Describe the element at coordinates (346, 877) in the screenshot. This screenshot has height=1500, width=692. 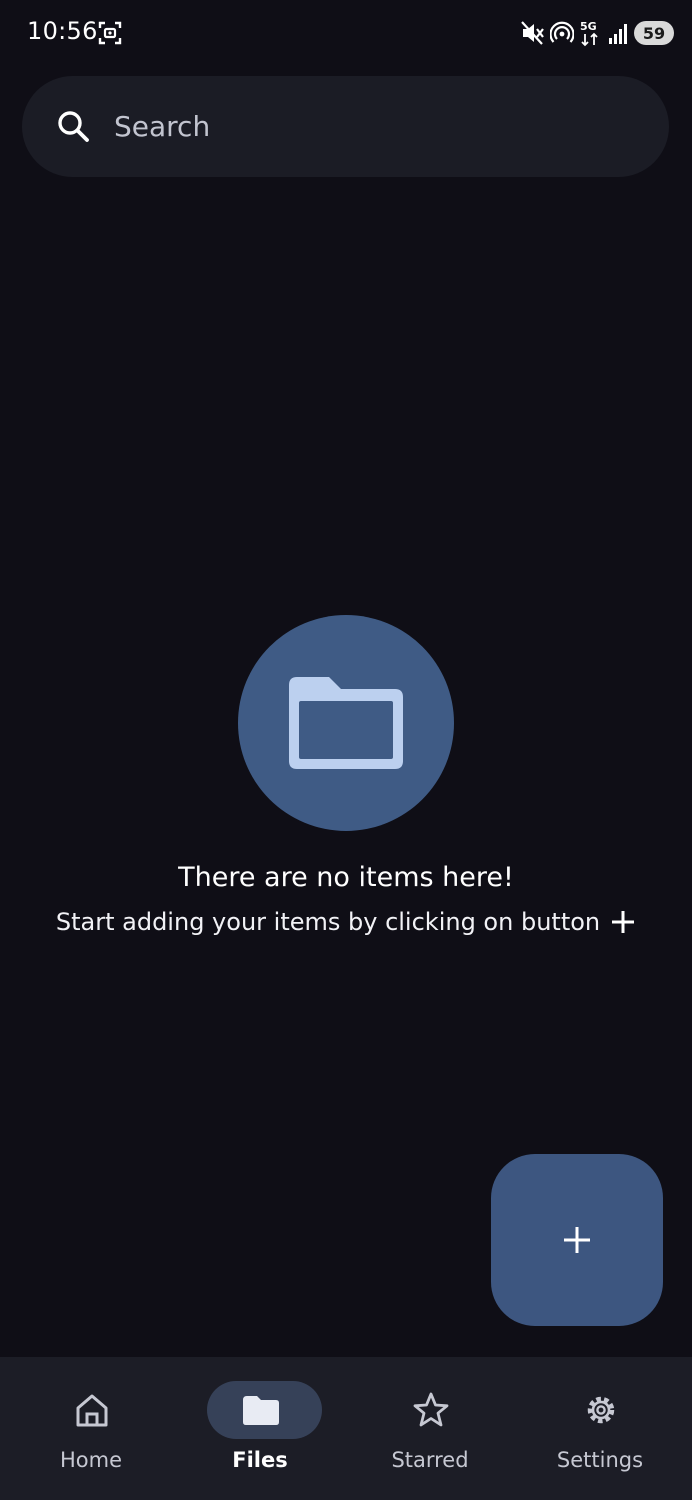
I see `empty-state-title: There are no items here!` at that location.